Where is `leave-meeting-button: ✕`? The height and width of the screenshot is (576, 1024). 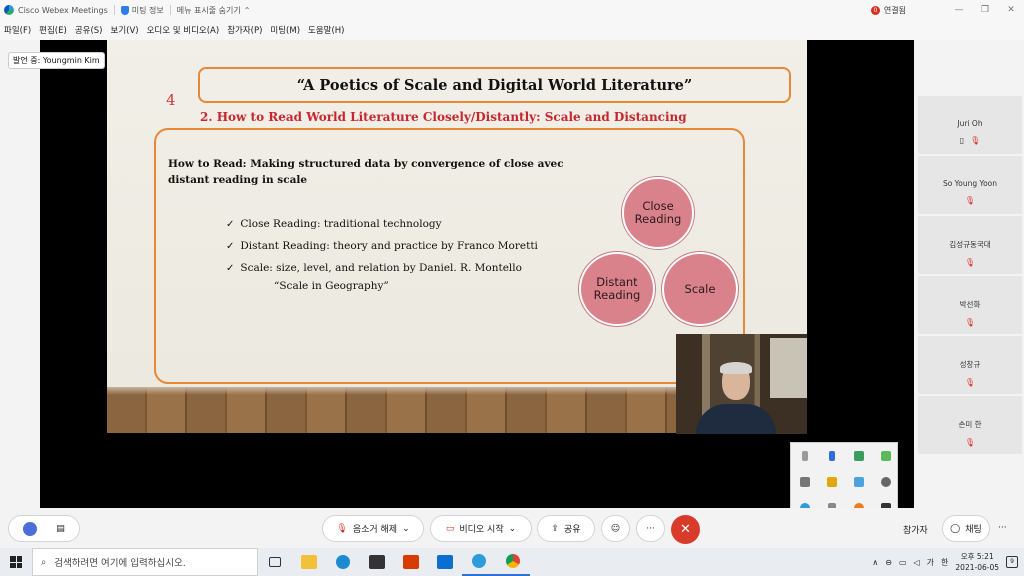 leave-meeting-button: ✕ is located at coordinates (685, 529).